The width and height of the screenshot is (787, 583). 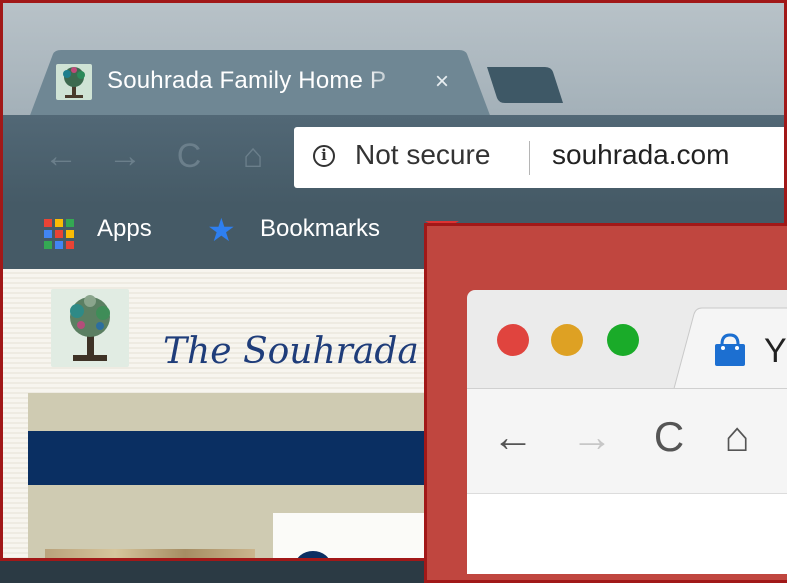 What do you see at coordinates (238, 458) in the screenshot?
I see `navigation-band` at bounding box center [238, 458].